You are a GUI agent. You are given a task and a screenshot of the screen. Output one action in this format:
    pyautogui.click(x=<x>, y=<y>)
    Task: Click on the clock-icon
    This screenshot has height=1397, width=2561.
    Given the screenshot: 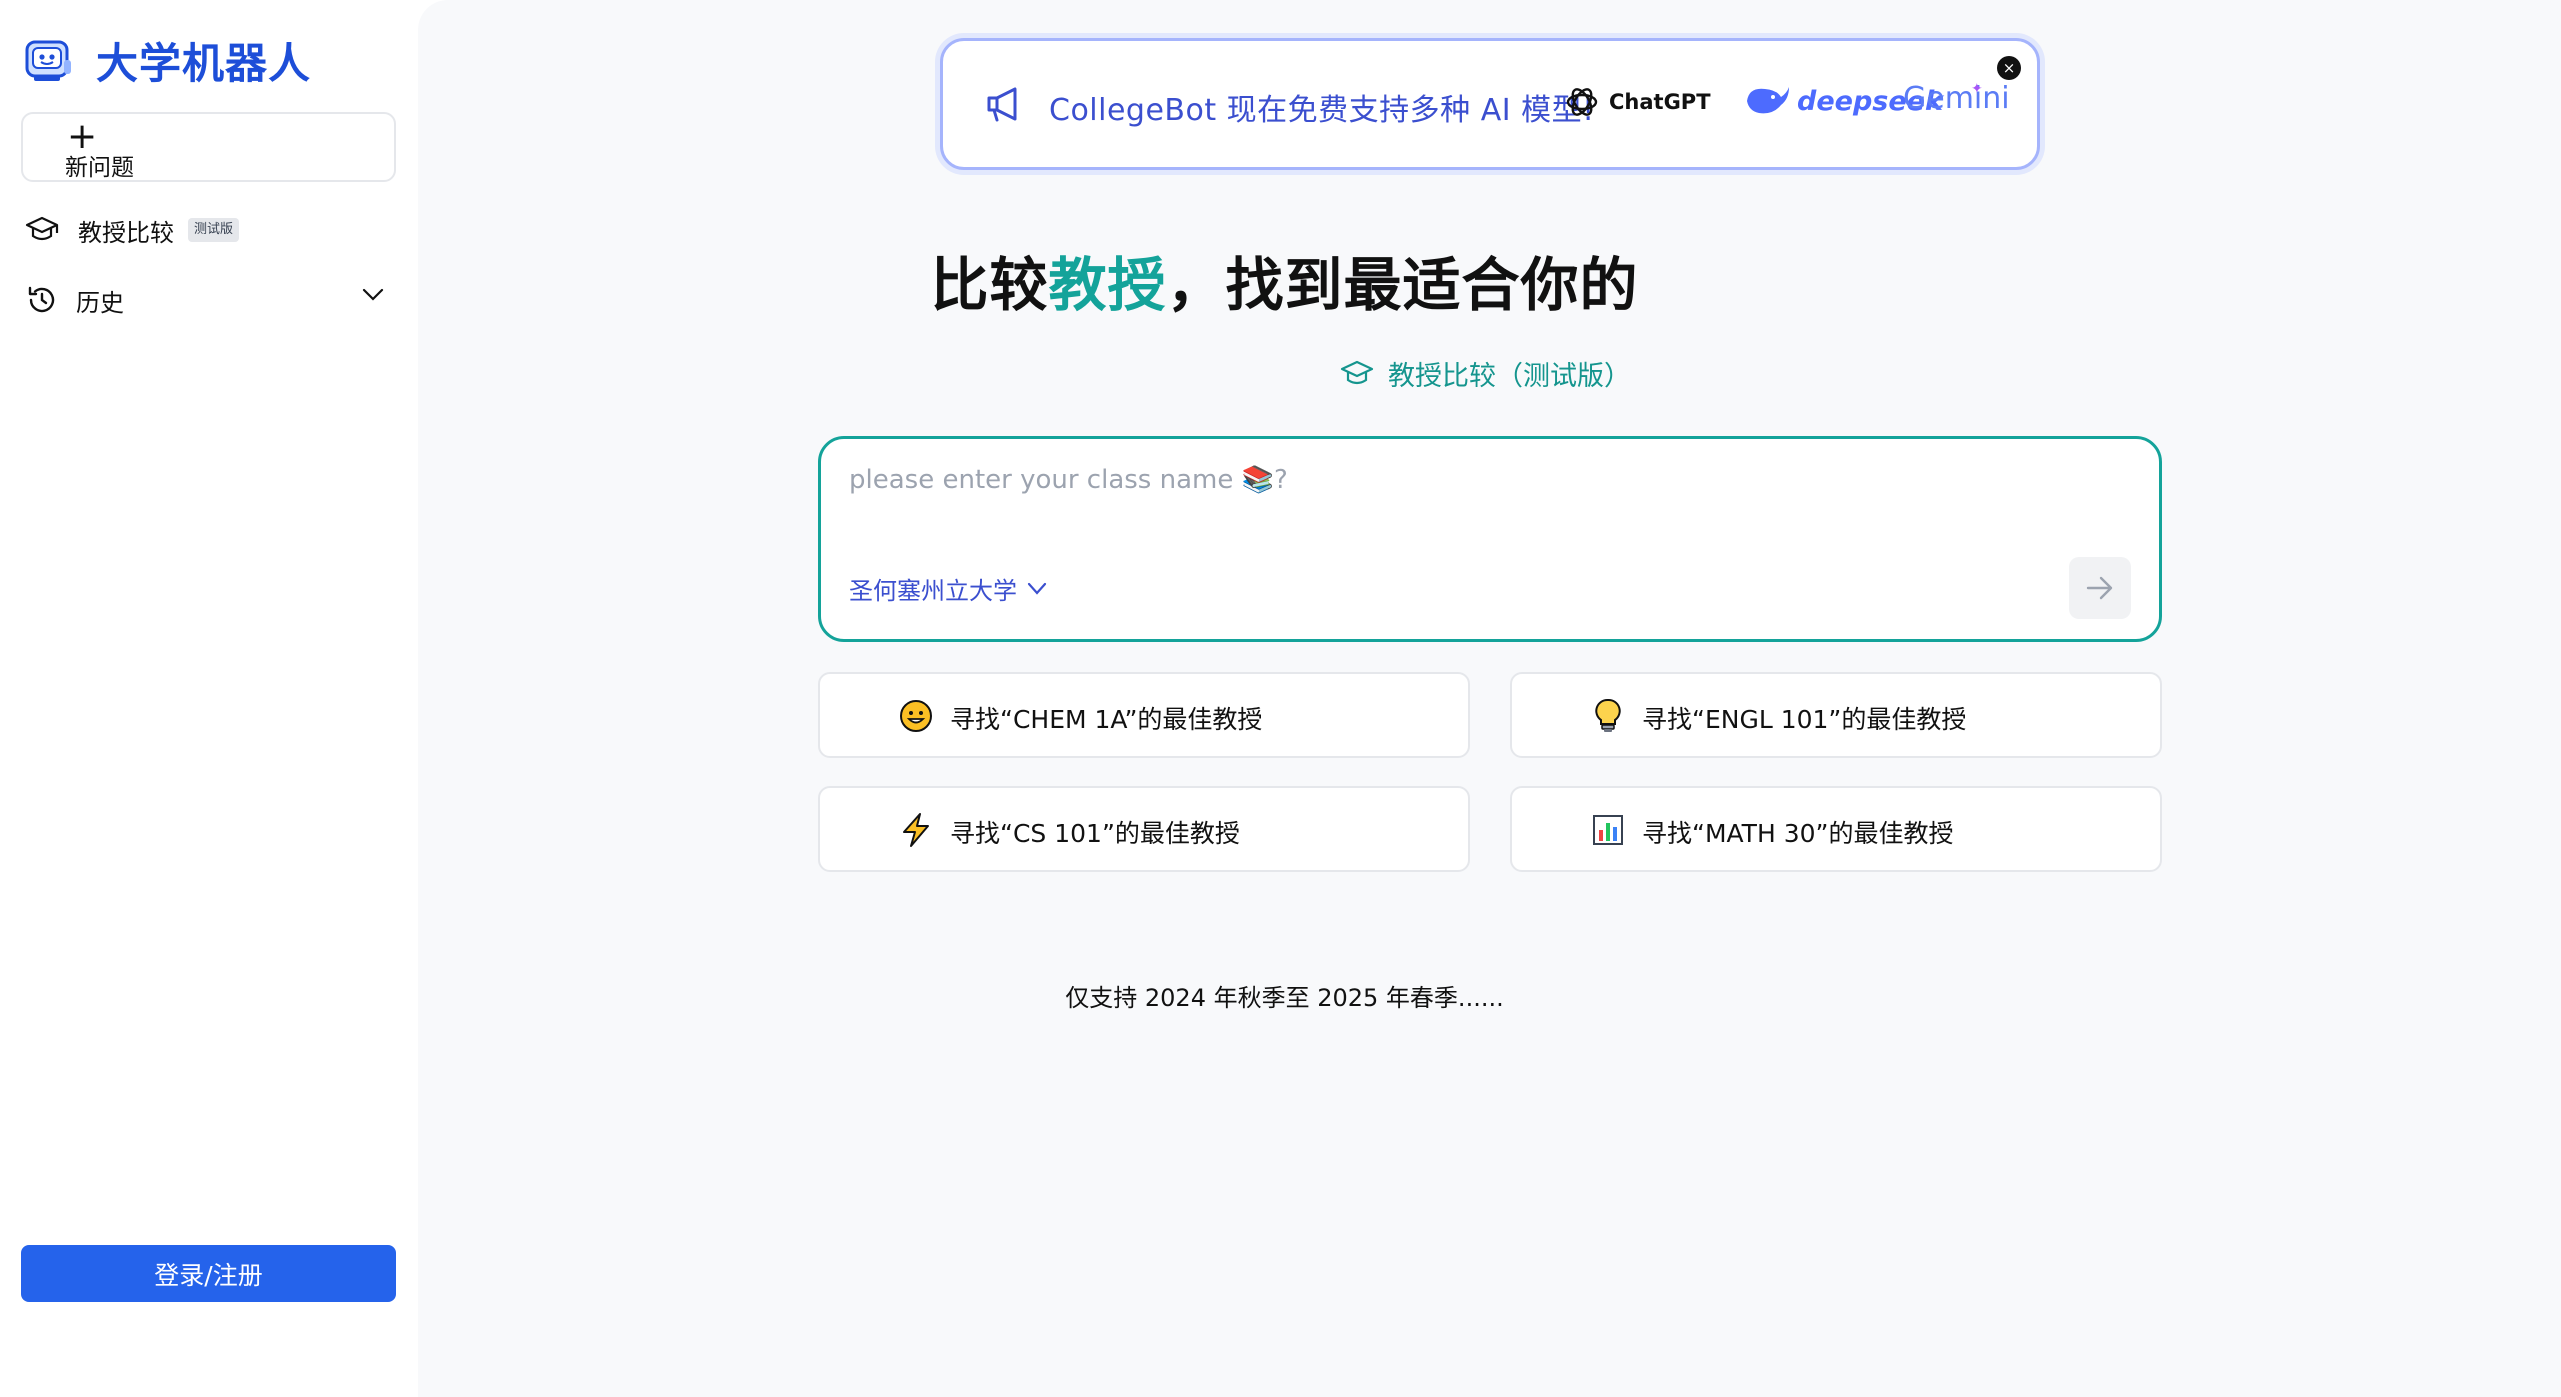 What is the action you would take?
    pyautogui.click(x=42, y=300)
    